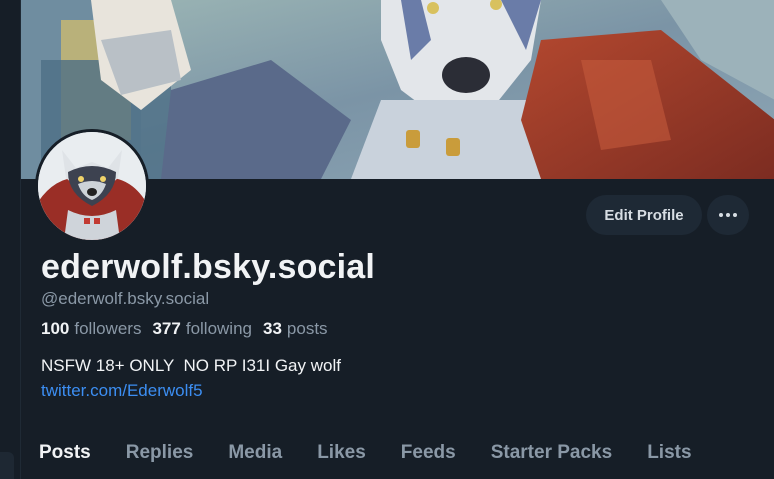  I want to click on tab-lists: Lists, so click(669, 454).